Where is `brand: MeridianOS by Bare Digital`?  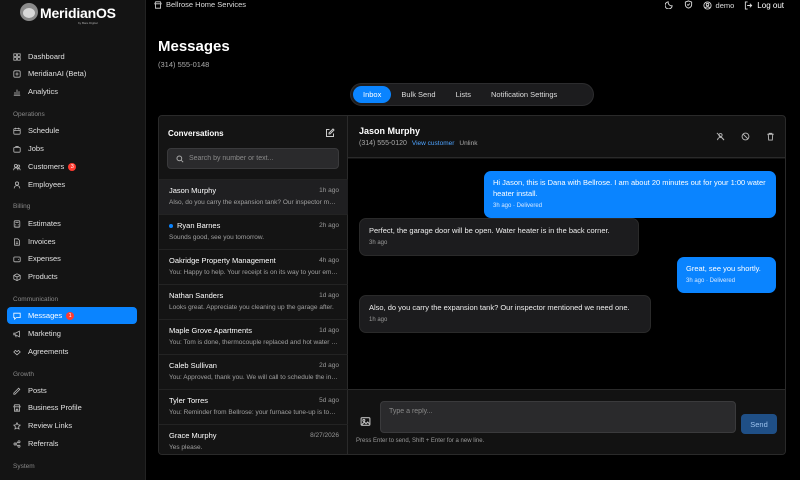
brand: MeridianOS by Bare Digital is located at coordinates (80, 17).